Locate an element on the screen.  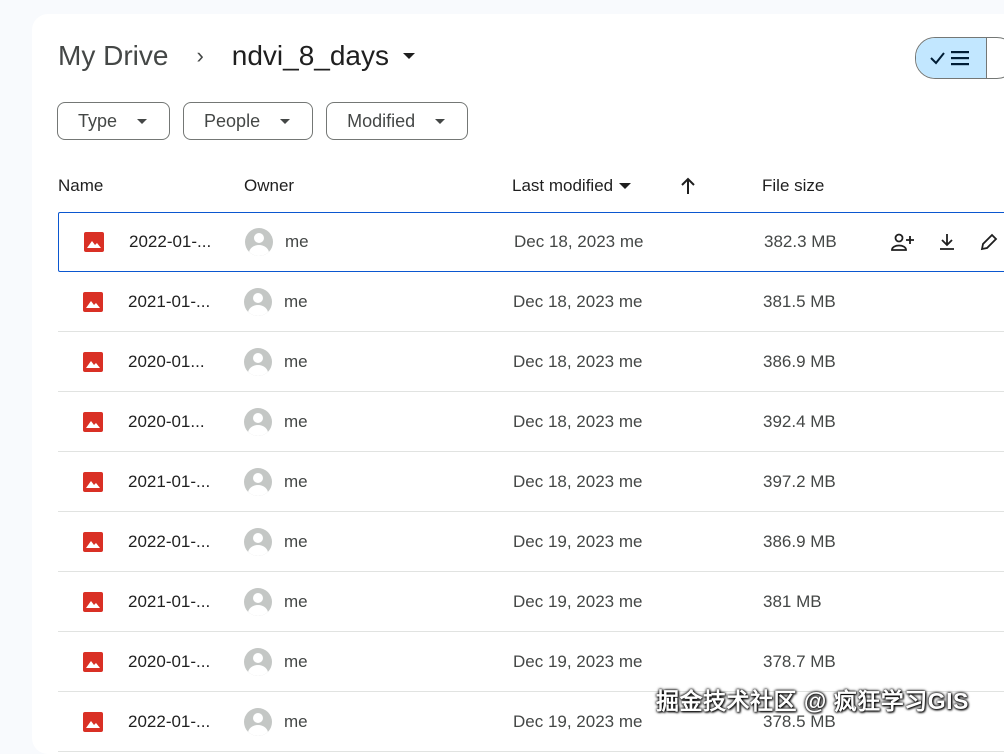
current-folder-label: ndvi_8_days is located at coordinates (310, 55).